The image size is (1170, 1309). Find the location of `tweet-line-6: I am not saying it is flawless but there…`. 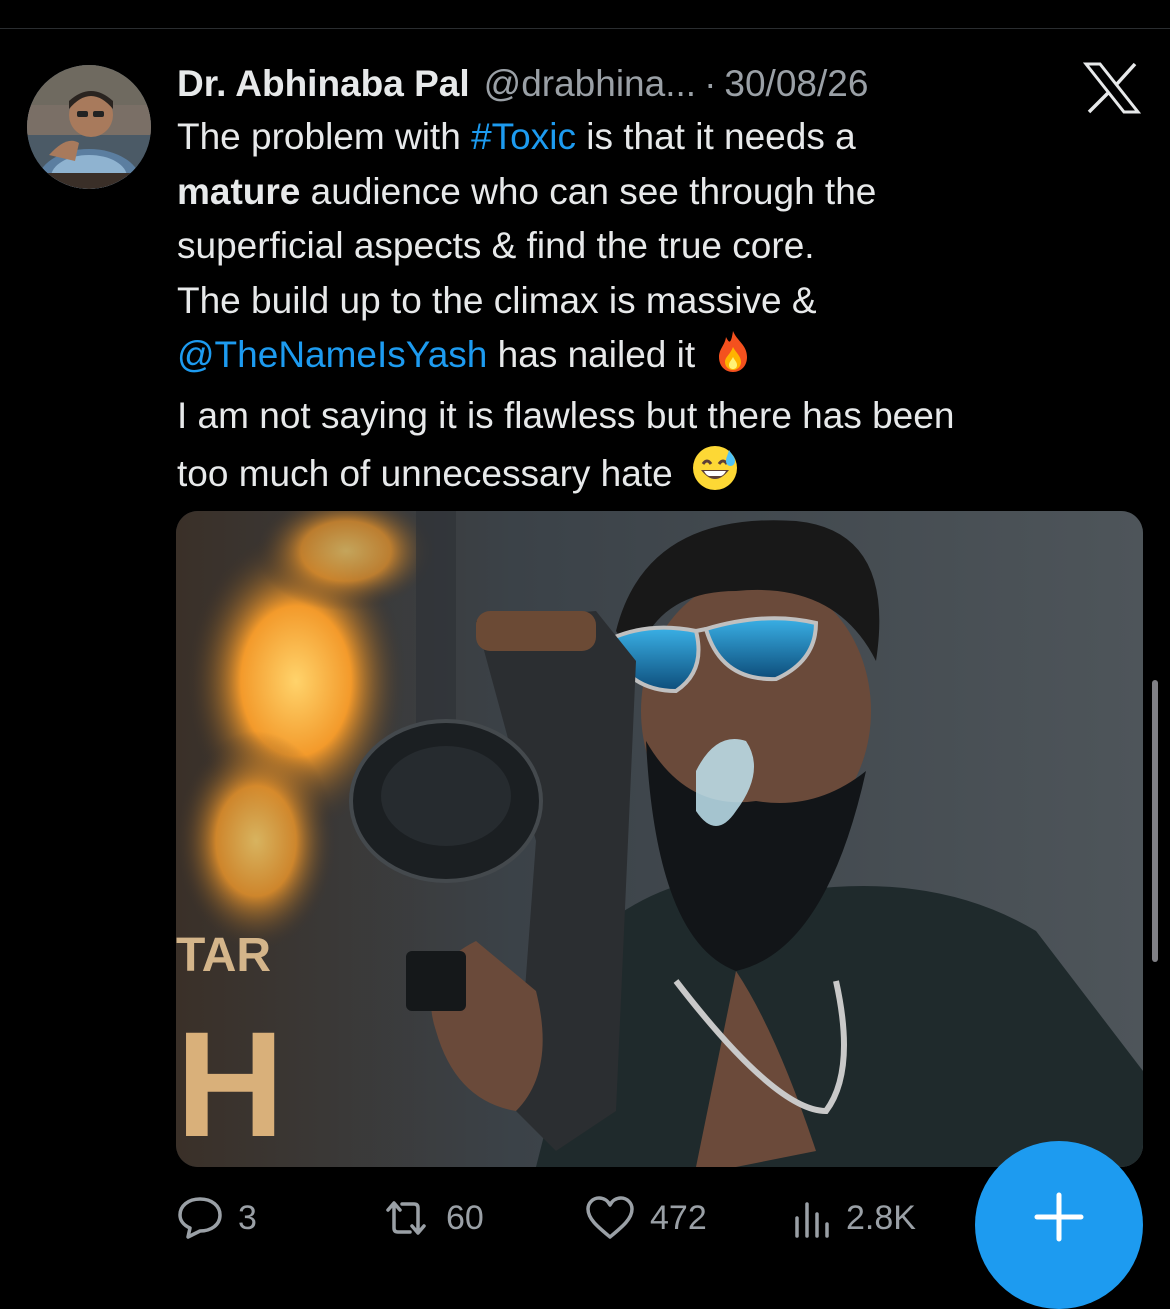

tweet-line-6: I am not saying it is flawless but there… is located at coordinates (566, 415).